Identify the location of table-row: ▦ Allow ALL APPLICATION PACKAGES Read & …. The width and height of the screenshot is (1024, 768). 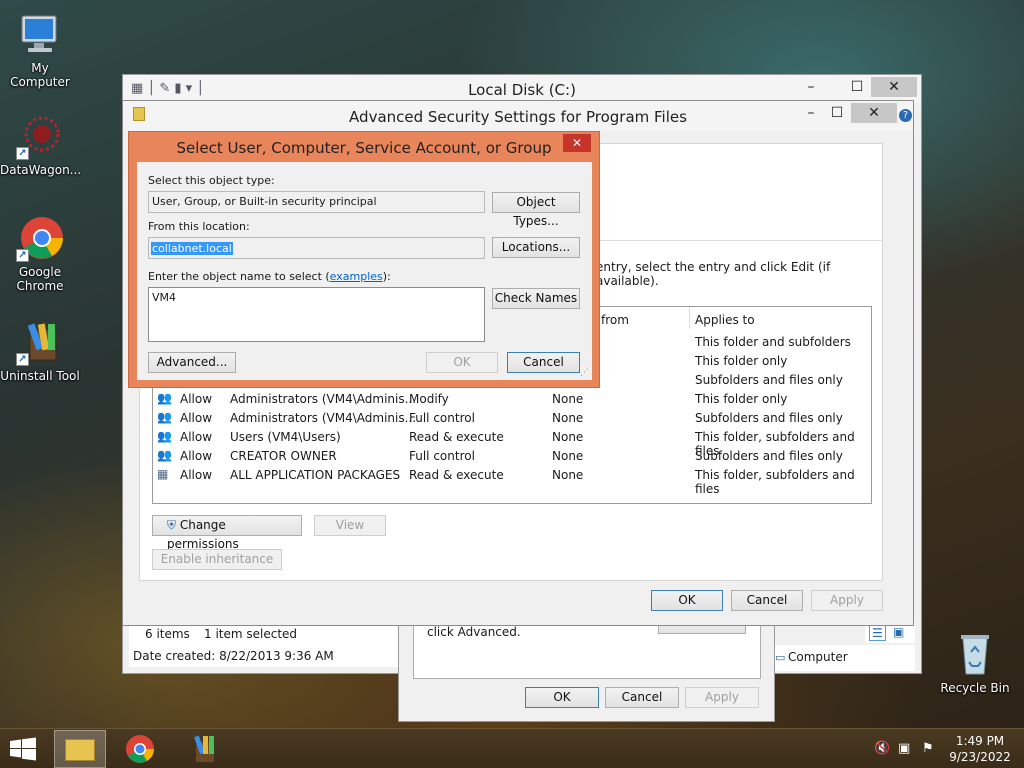
(512, 480).